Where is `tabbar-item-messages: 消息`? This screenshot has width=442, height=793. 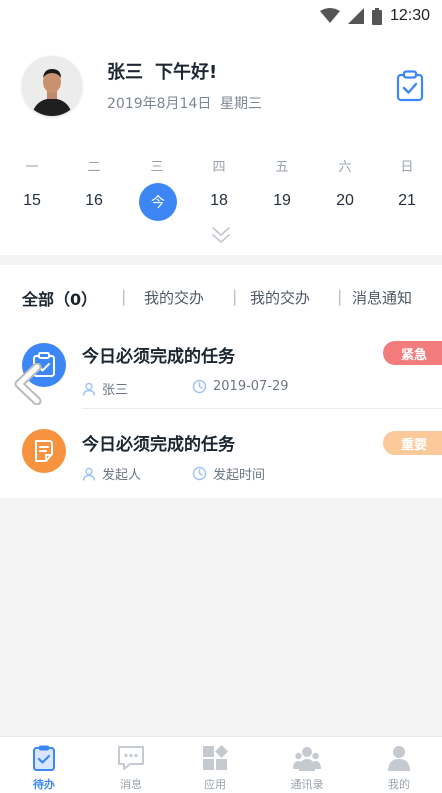 tabbar-item-messages: 消息 is located at coordinates (131, 765).